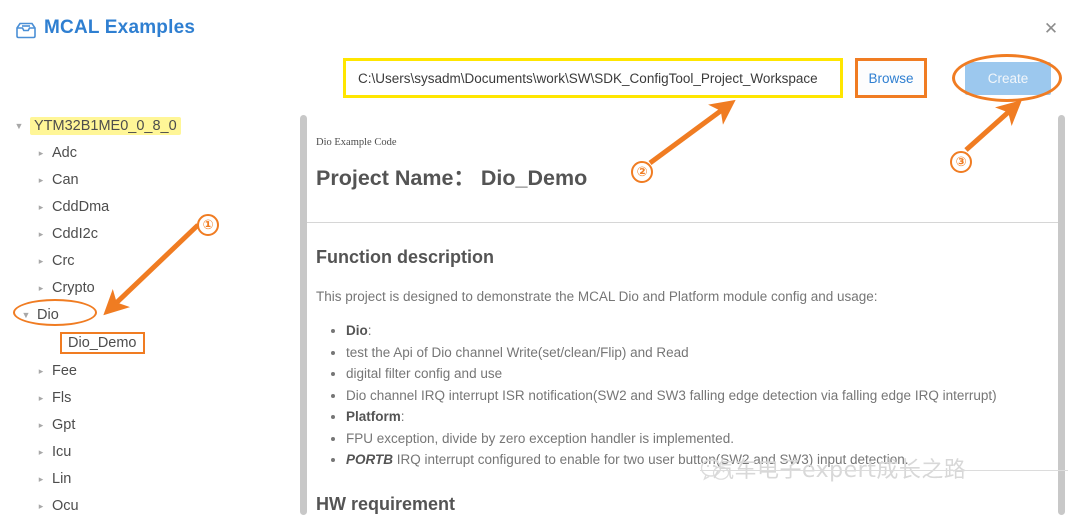 The height and width of the screenshot is (516, 1080). What do you see at coordinates (671, 374) in the screenshot?
I see `list-item: digital filter config and use` at bounding box center [671, 374].